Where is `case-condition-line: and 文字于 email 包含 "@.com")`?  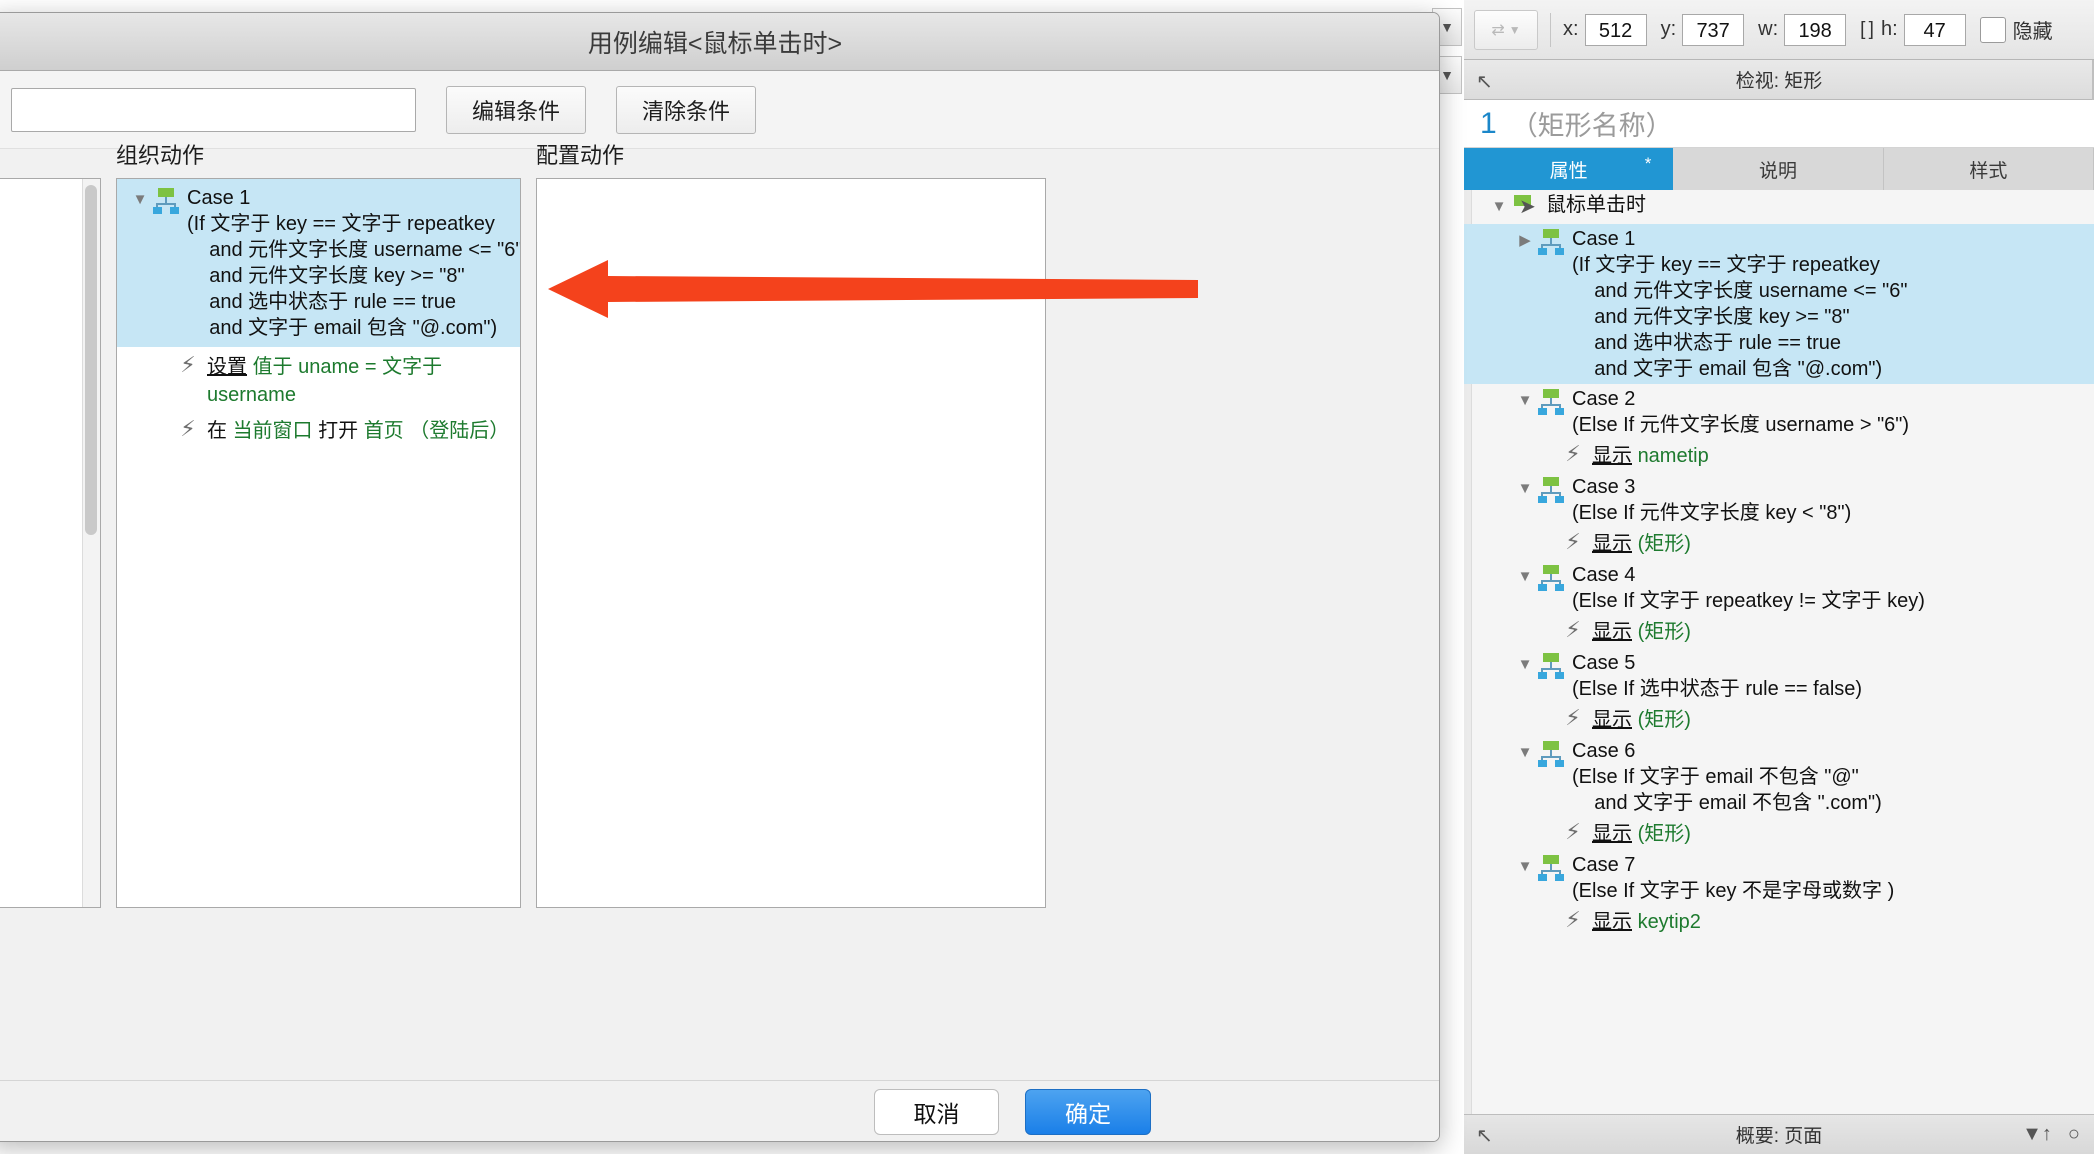 case-condition-line: and 文字于 email 包含 "@.com") is located at coordinates (342, 328).